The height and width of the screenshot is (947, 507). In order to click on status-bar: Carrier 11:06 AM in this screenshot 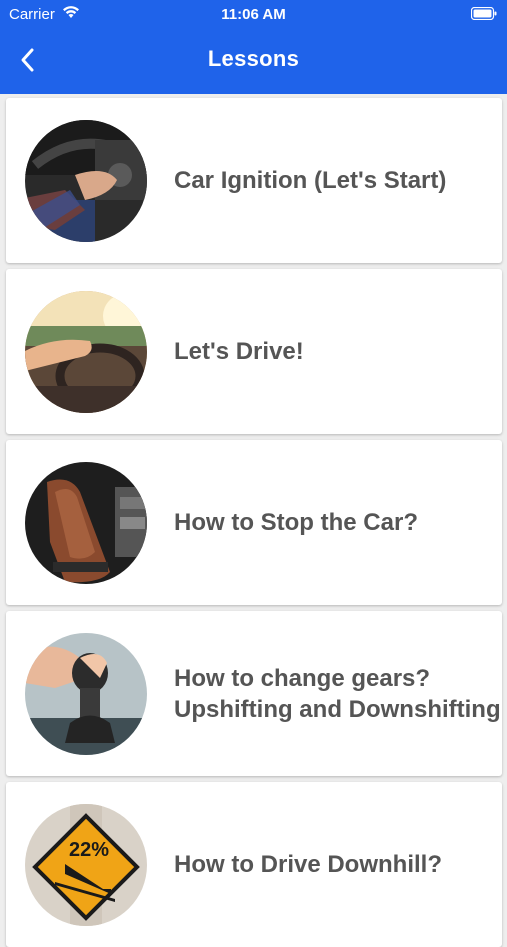, I will do `click(253, 15)`.